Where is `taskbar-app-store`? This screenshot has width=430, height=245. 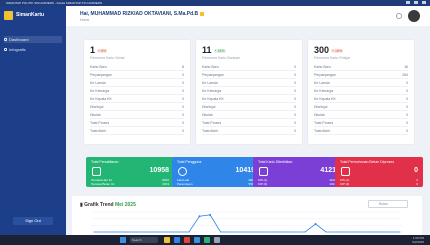
taskbar-app-store is located at coordinates (207, 240).